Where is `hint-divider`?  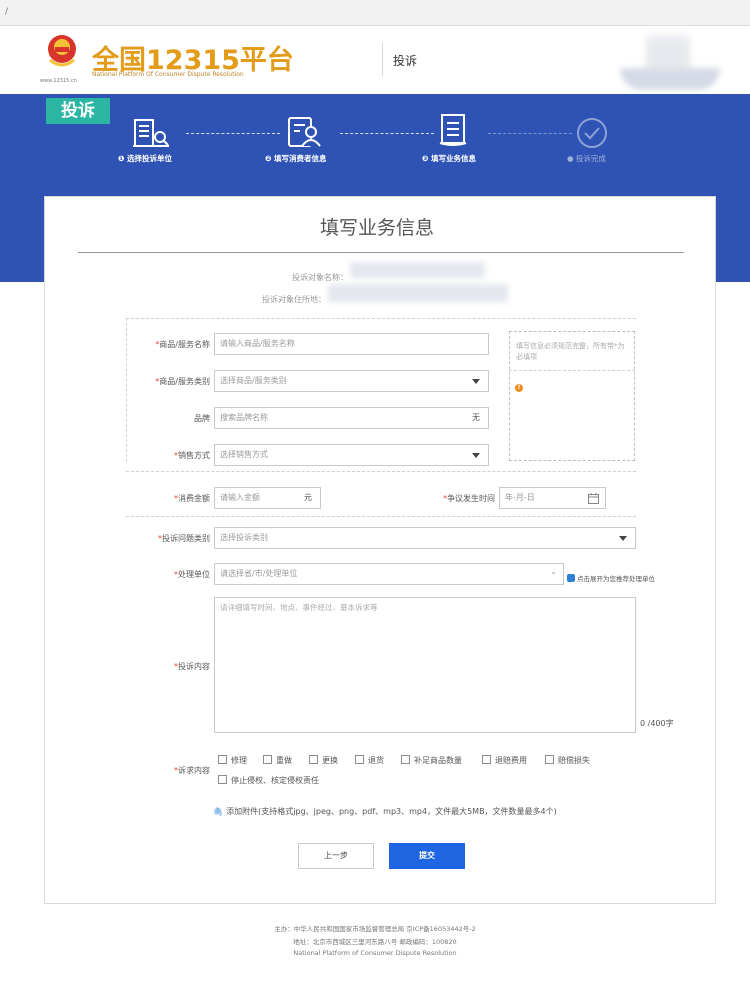 hint-divider is located at coordinates (572, 370).